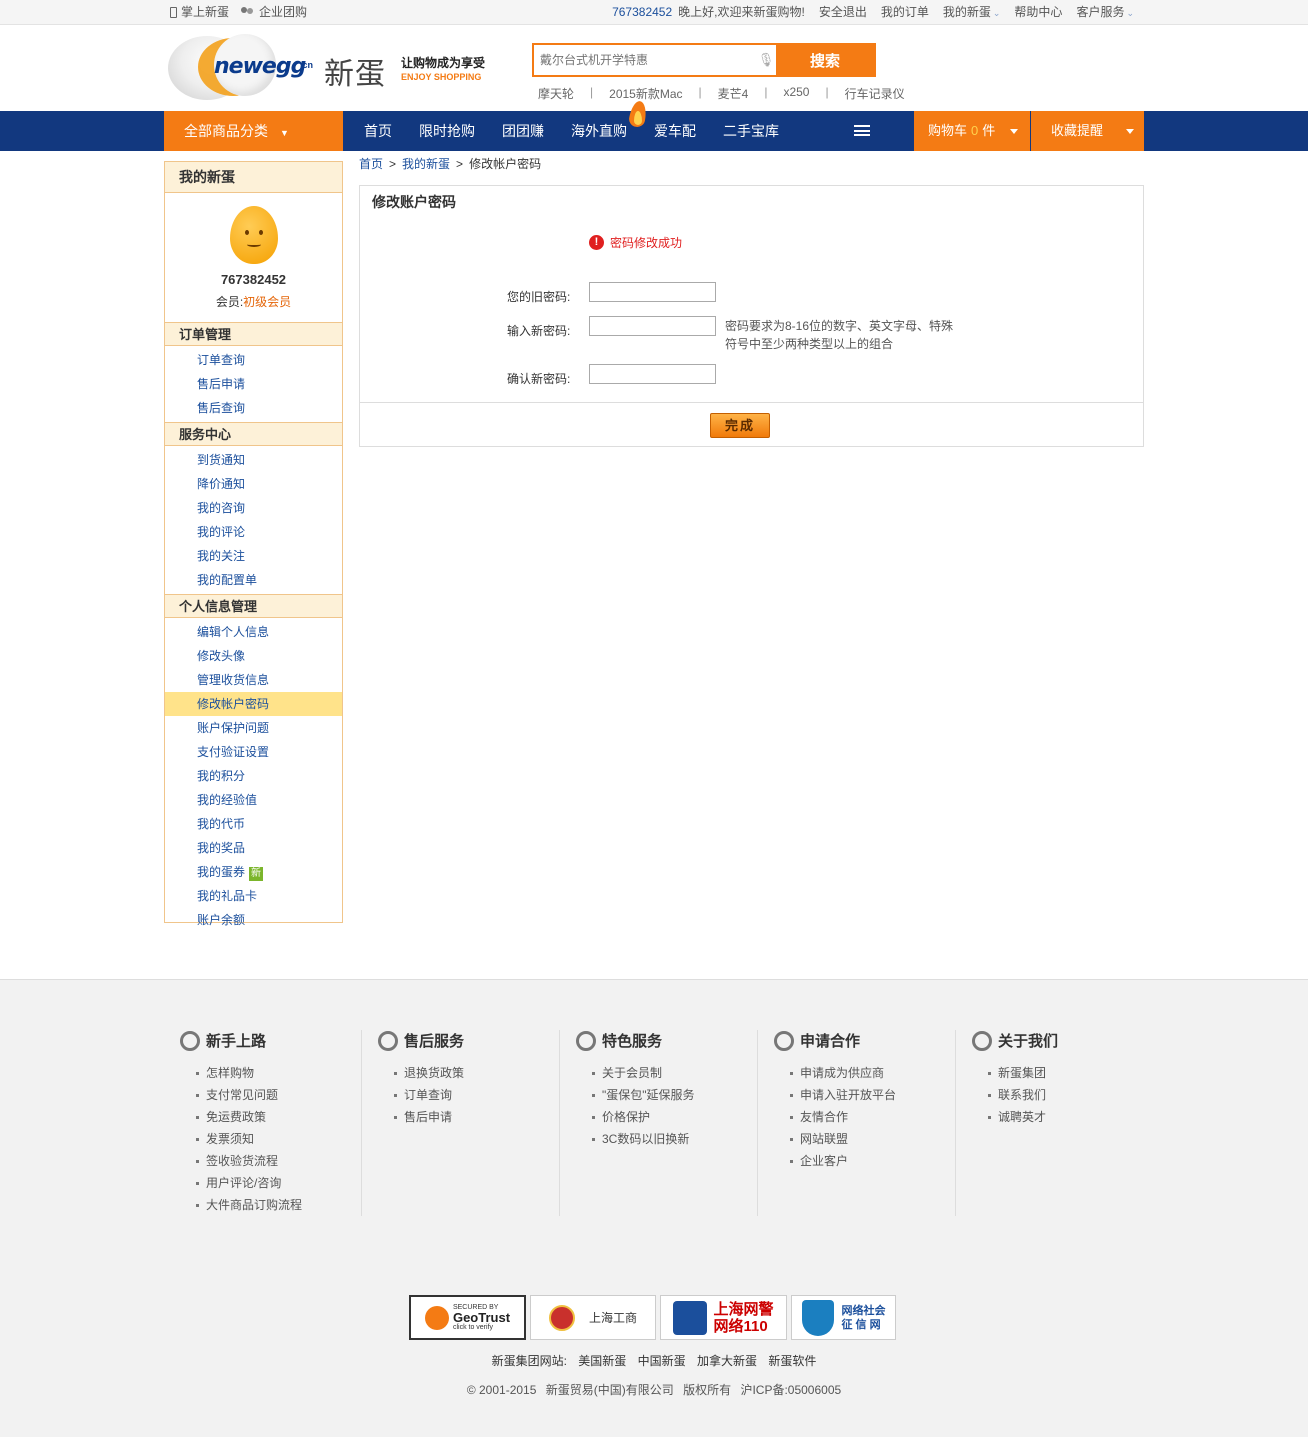 The image size is (1308, 1437). I want to click on breadcrumb: 首页 > 我的新蛋 > 修改帐户密码, so click(450, 164).